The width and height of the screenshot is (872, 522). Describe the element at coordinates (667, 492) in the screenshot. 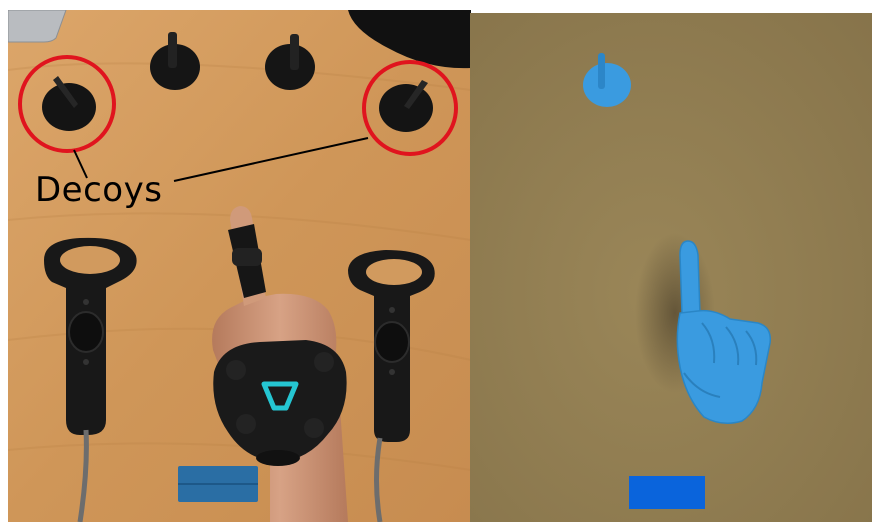

I see `virtual-sponge-marker` at that location.